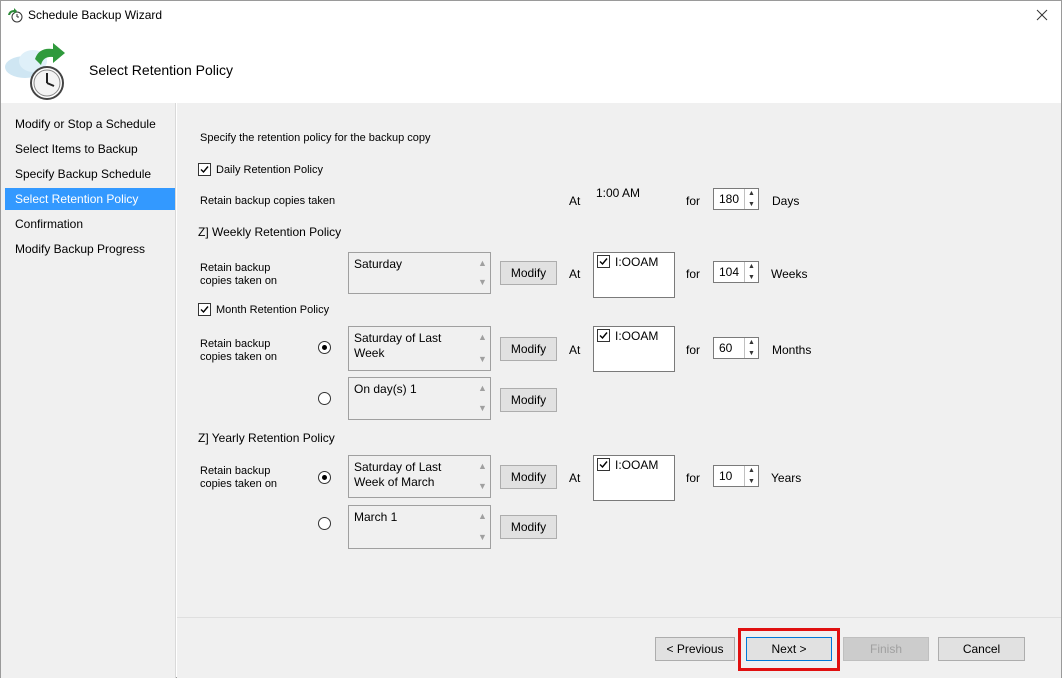  What do you see at coordinates (693, 201) in the screenshot?
I see `daily-for-label: for` at bounding box center [693, 201].